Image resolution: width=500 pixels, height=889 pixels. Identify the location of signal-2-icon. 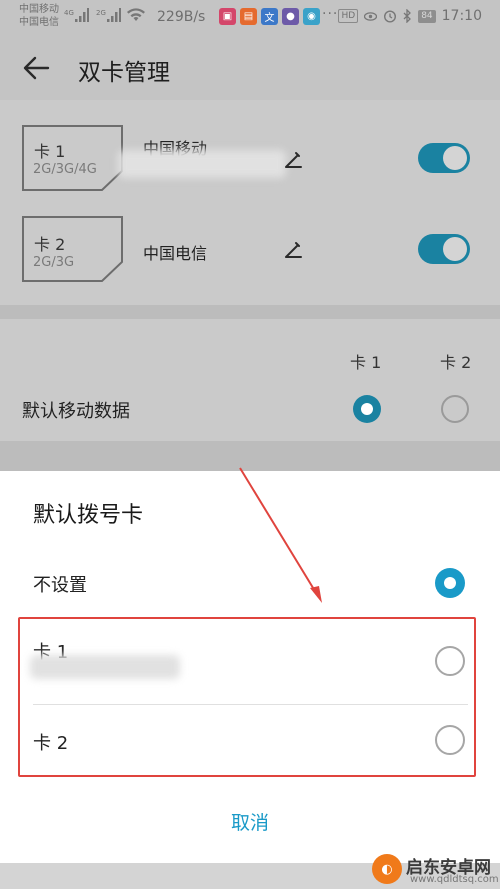
(114, 15).